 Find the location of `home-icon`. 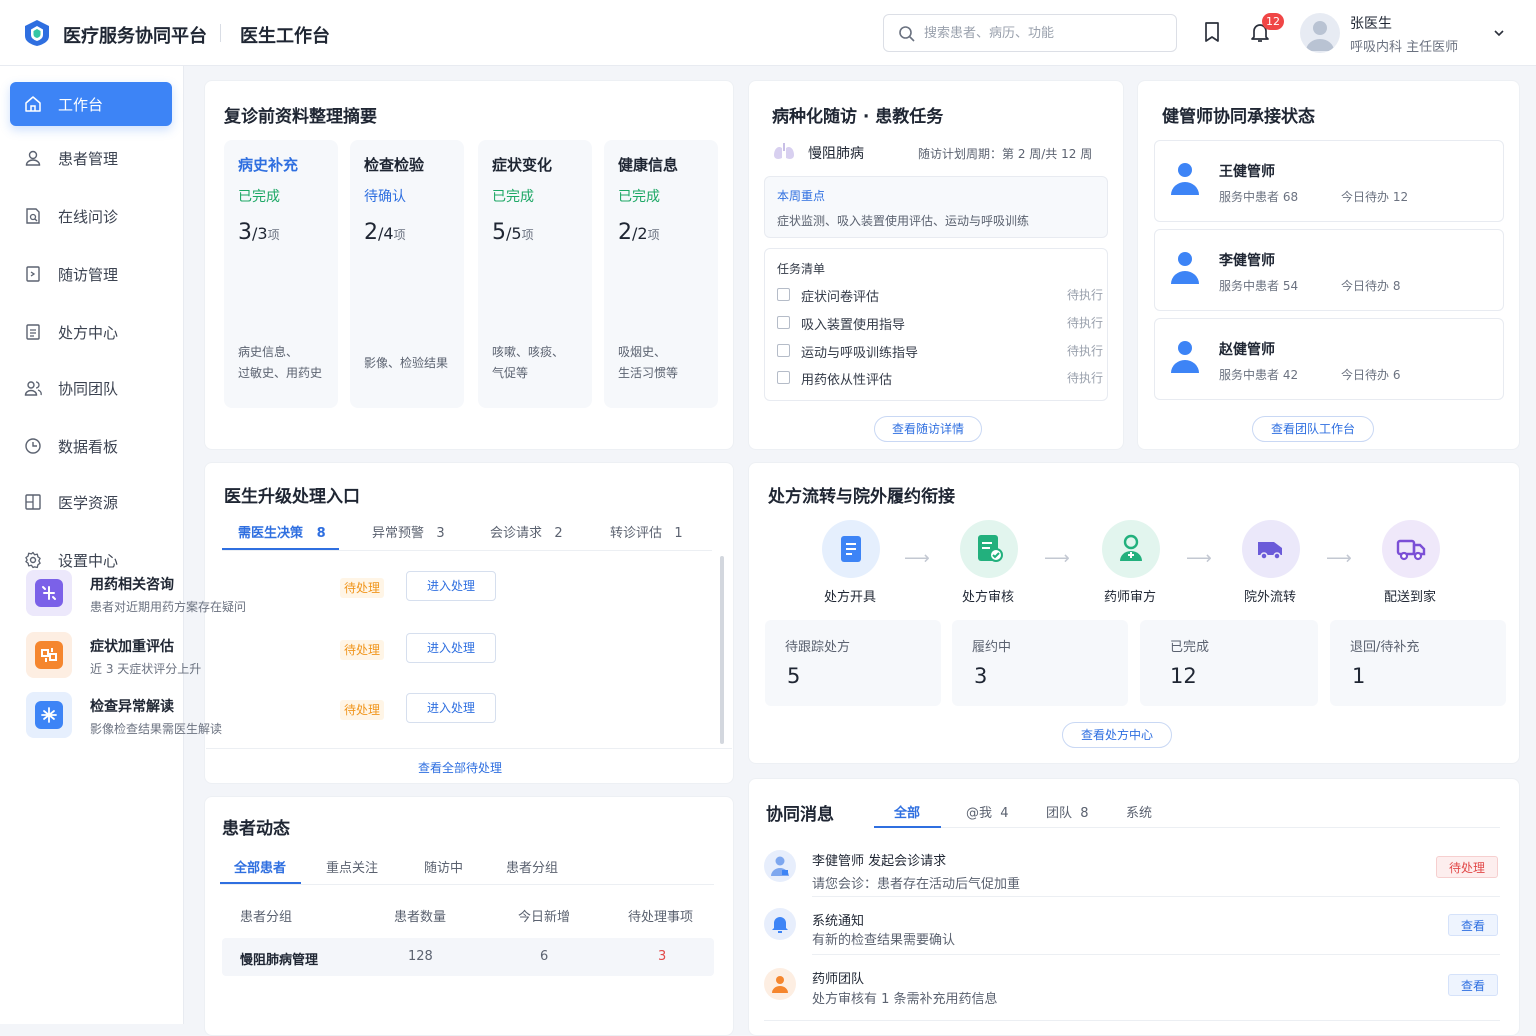

home-icon is located at coordinates (33, 104).